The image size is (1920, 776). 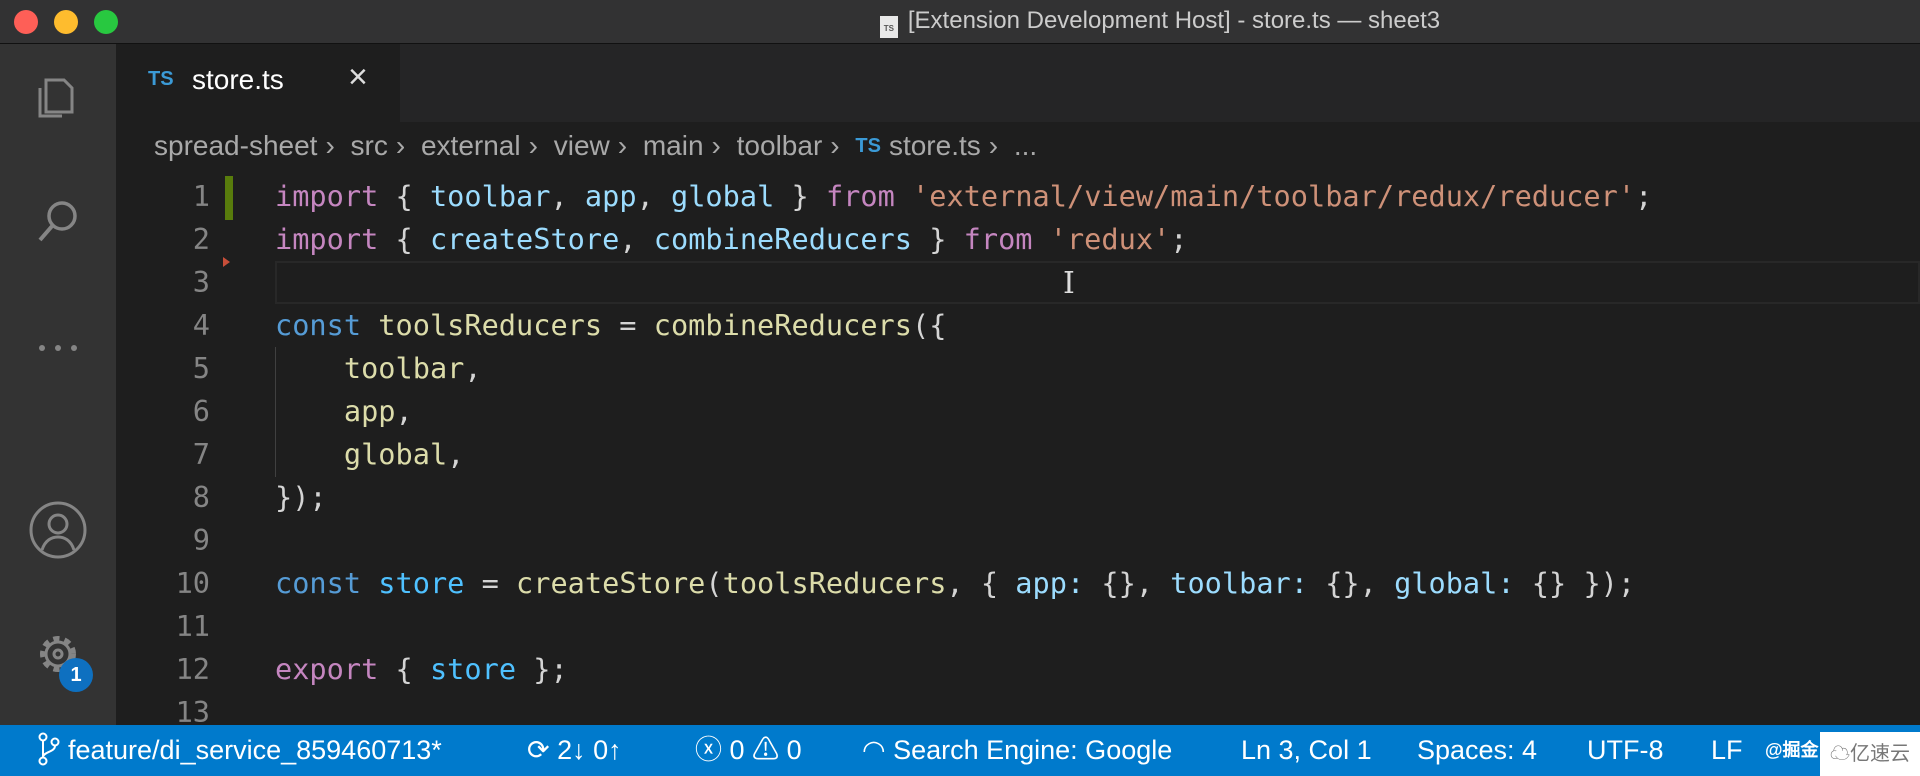 What do you see at coordinates (1477, 750) in the screenshot?
I see `indentation: Spaces: 4` at bounding box center [1477, 750].